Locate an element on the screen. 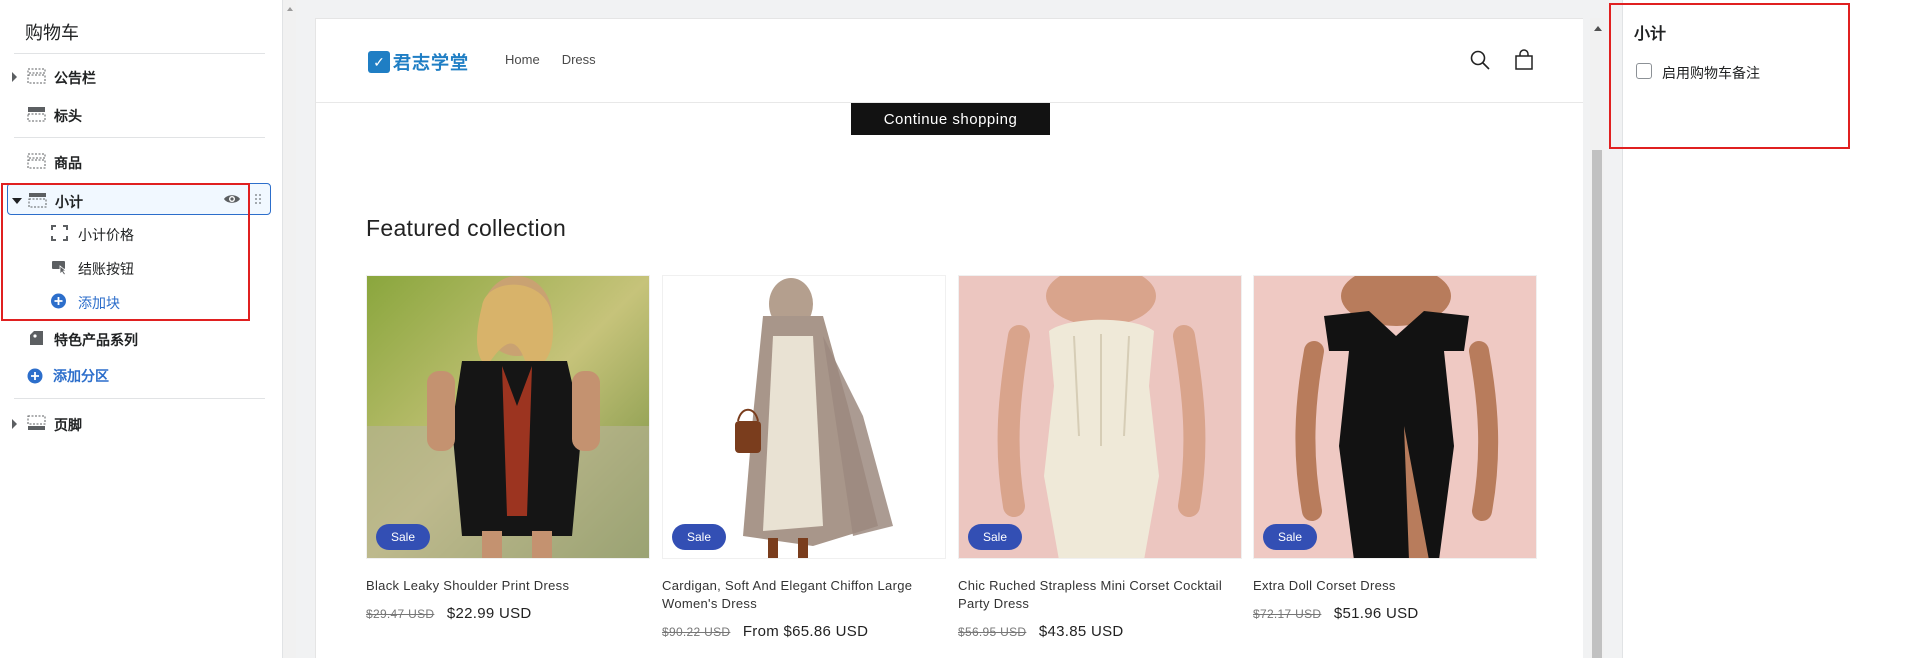 The height and width of the screenshot is (658, 1918). sidebar-item-announcement: 公告栏 is located at coordinates (135, 76).